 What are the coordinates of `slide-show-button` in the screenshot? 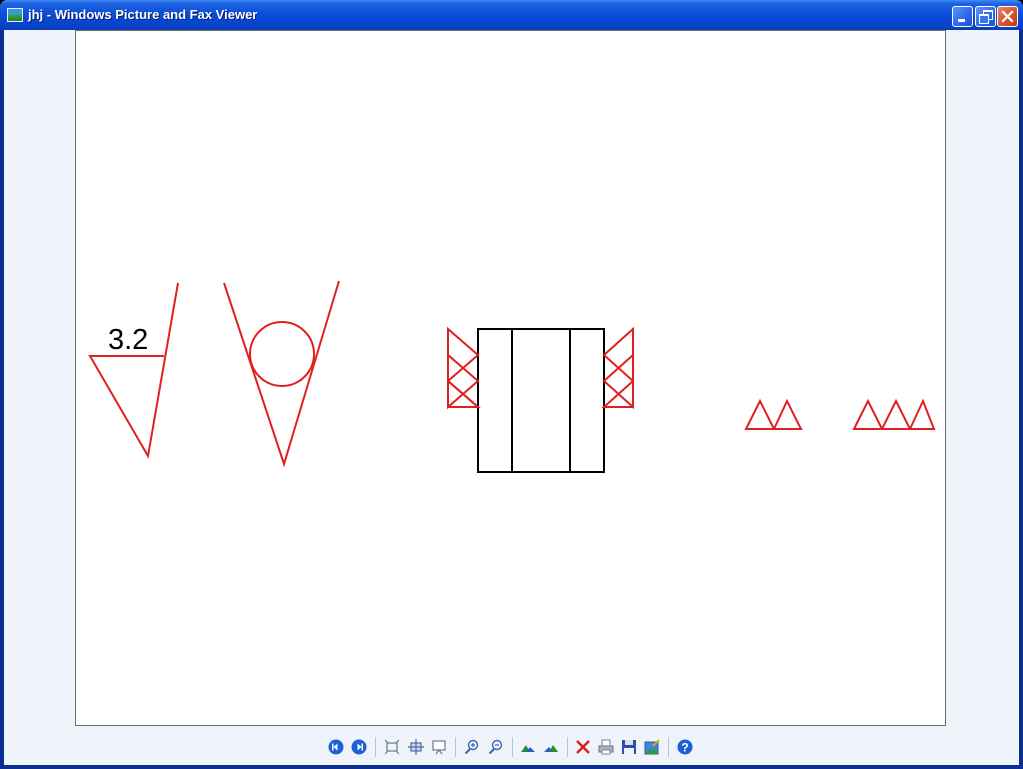 It's located at (439, 747).